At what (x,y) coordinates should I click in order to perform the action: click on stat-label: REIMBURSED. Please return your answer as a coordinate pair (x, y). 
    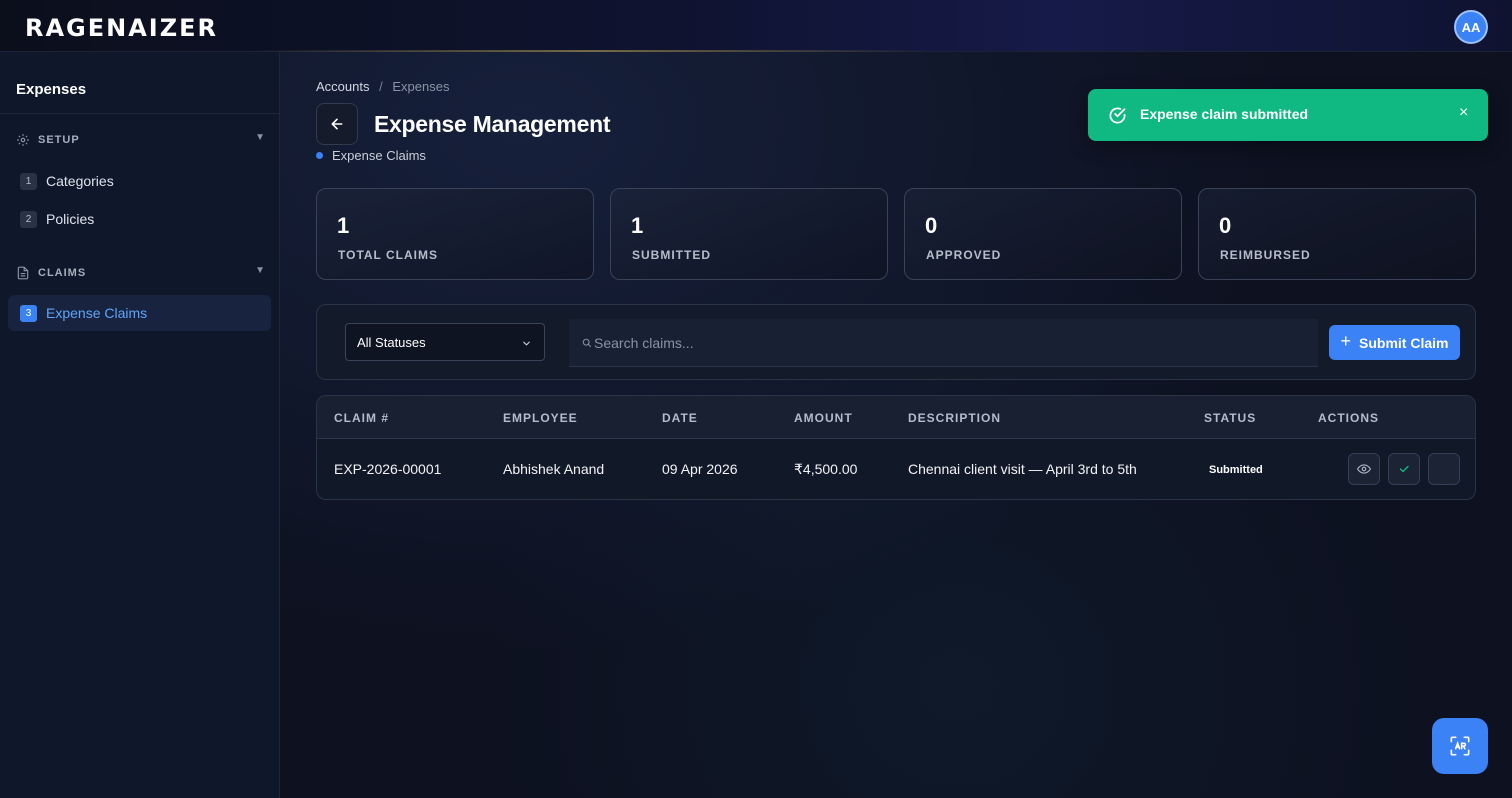
    Looking at the image, I should click on (1265, 255).